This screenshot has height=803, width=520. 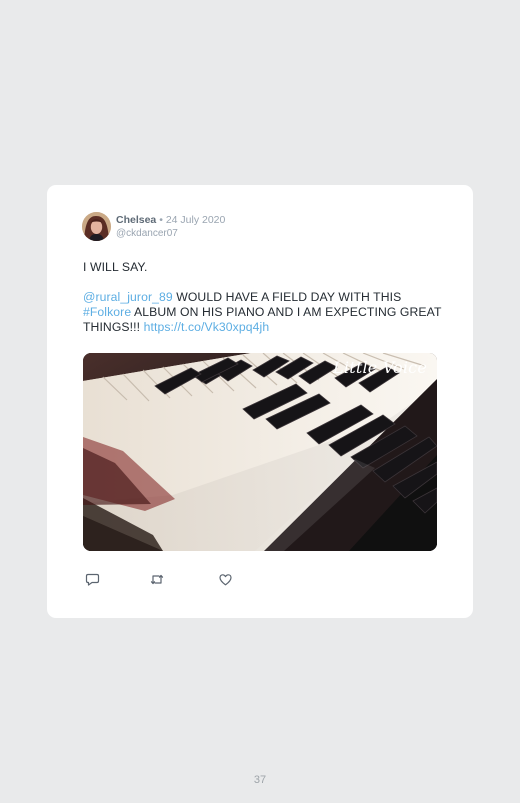 What do you see at coordinates (107, 312) in the screenshot?
I see `hashtag-link: #Folkore` at bounding box center [107, 312].